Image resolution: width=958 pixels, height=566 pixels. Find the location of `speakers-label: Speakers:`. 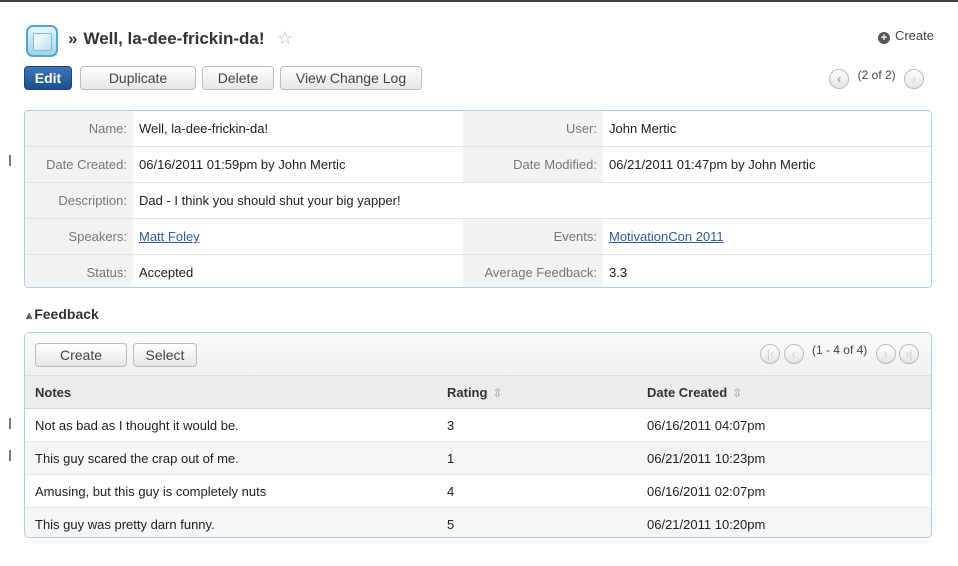

speakers-label: Speakers: is located at coordinates (79, 236).